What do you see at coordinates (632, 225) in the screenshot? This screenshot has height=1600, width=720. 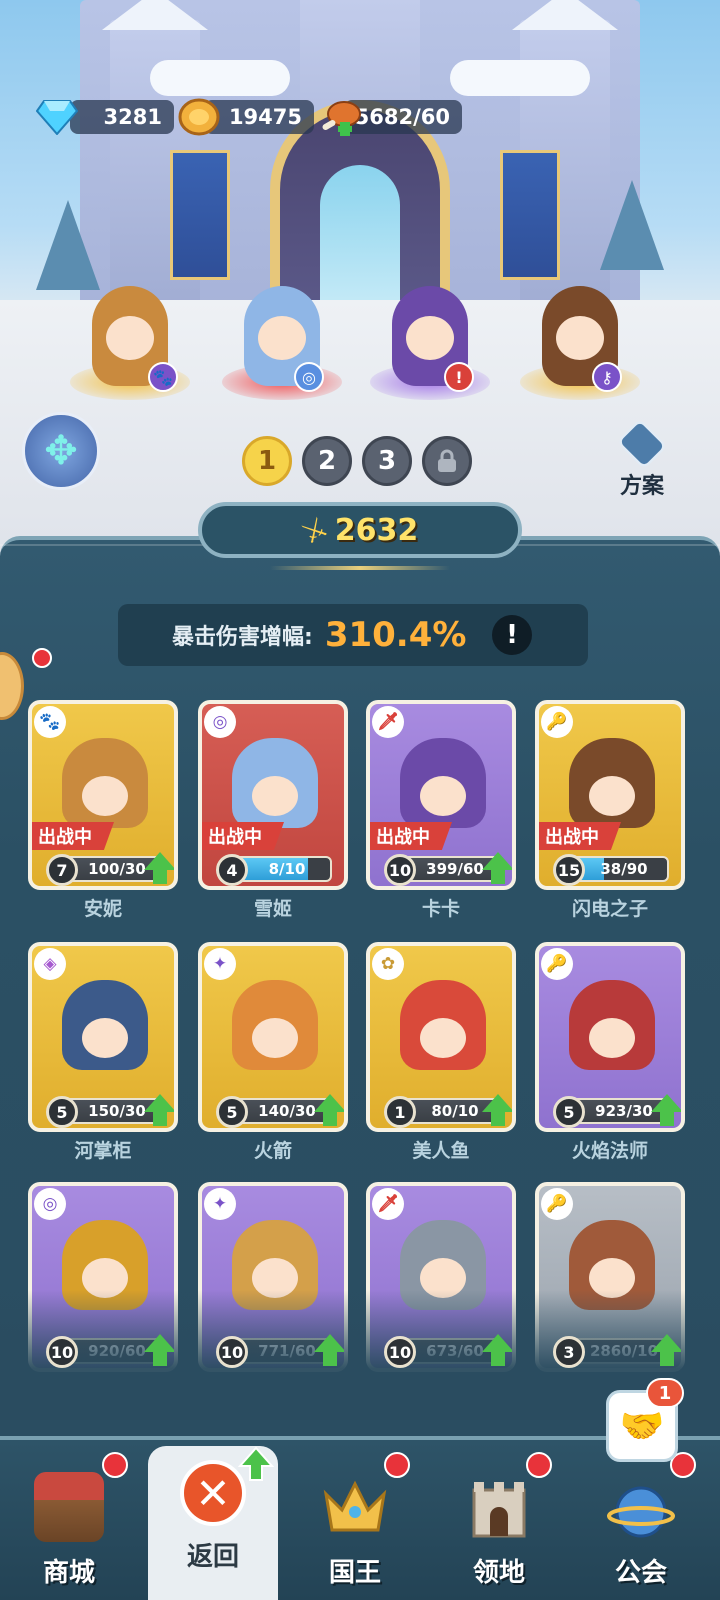 I see `pine-tree` at bounding box center [632, 225].